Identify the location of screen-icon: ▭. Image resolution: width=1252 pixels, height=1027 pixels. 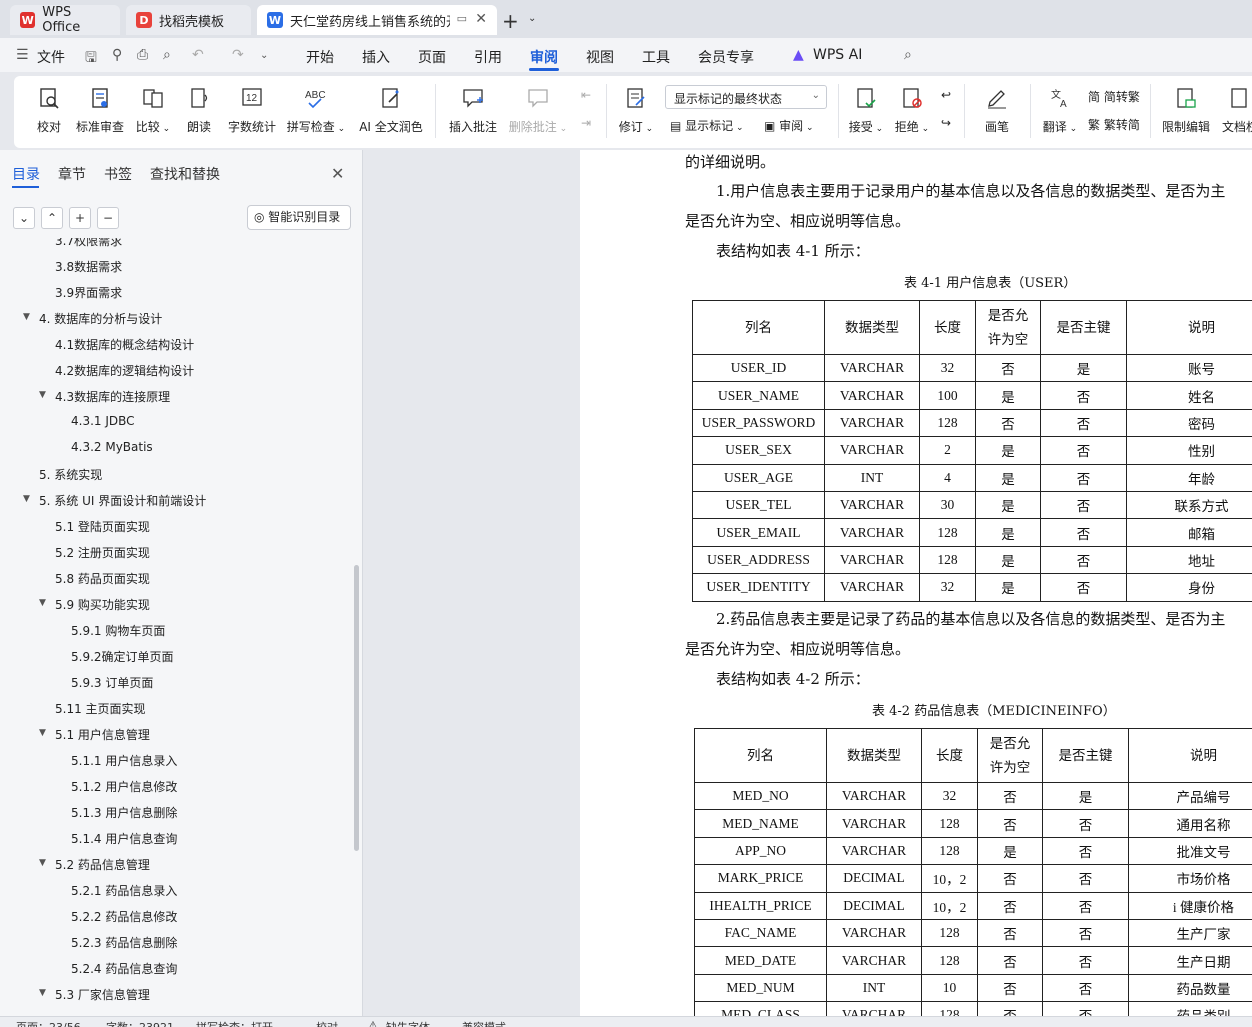
(462, 18).